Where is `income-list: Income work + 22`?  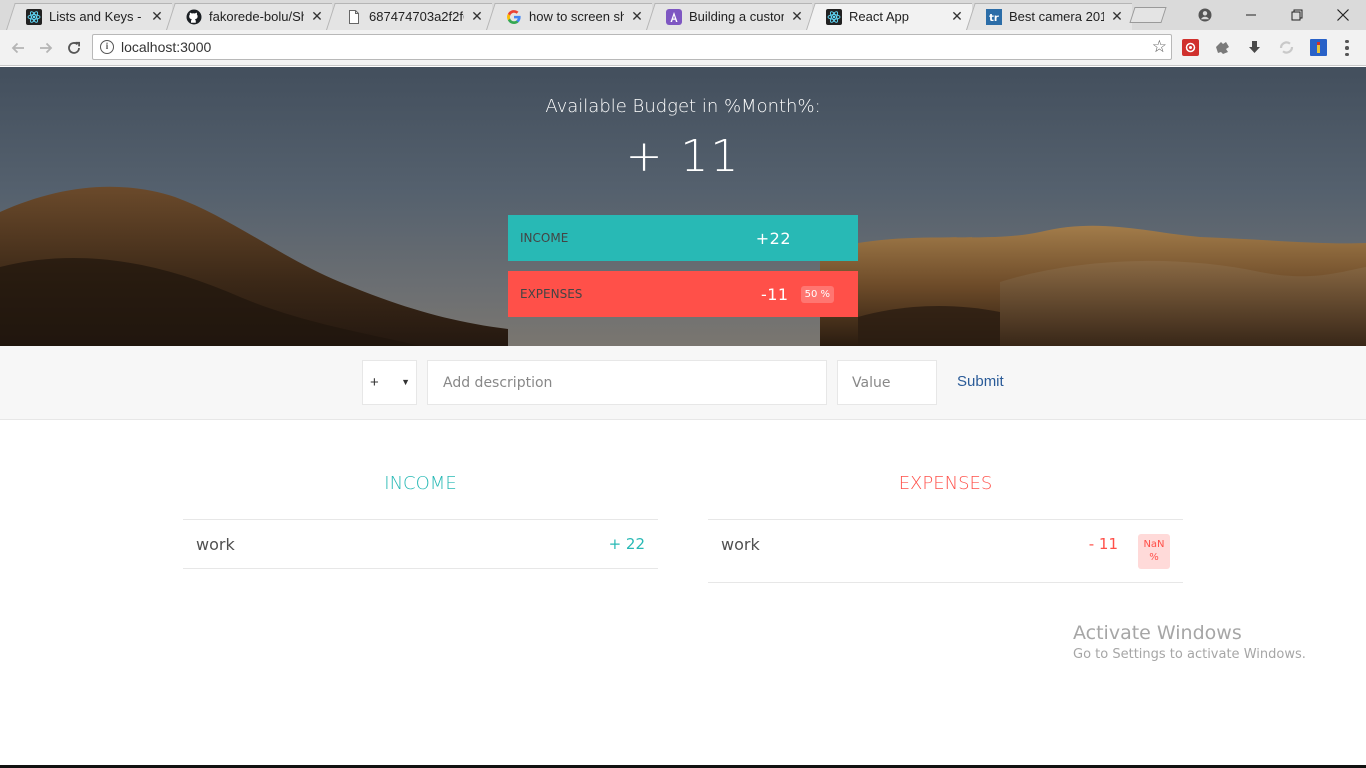 income-list: Income work + 22 is located at coordinates (420, 521).